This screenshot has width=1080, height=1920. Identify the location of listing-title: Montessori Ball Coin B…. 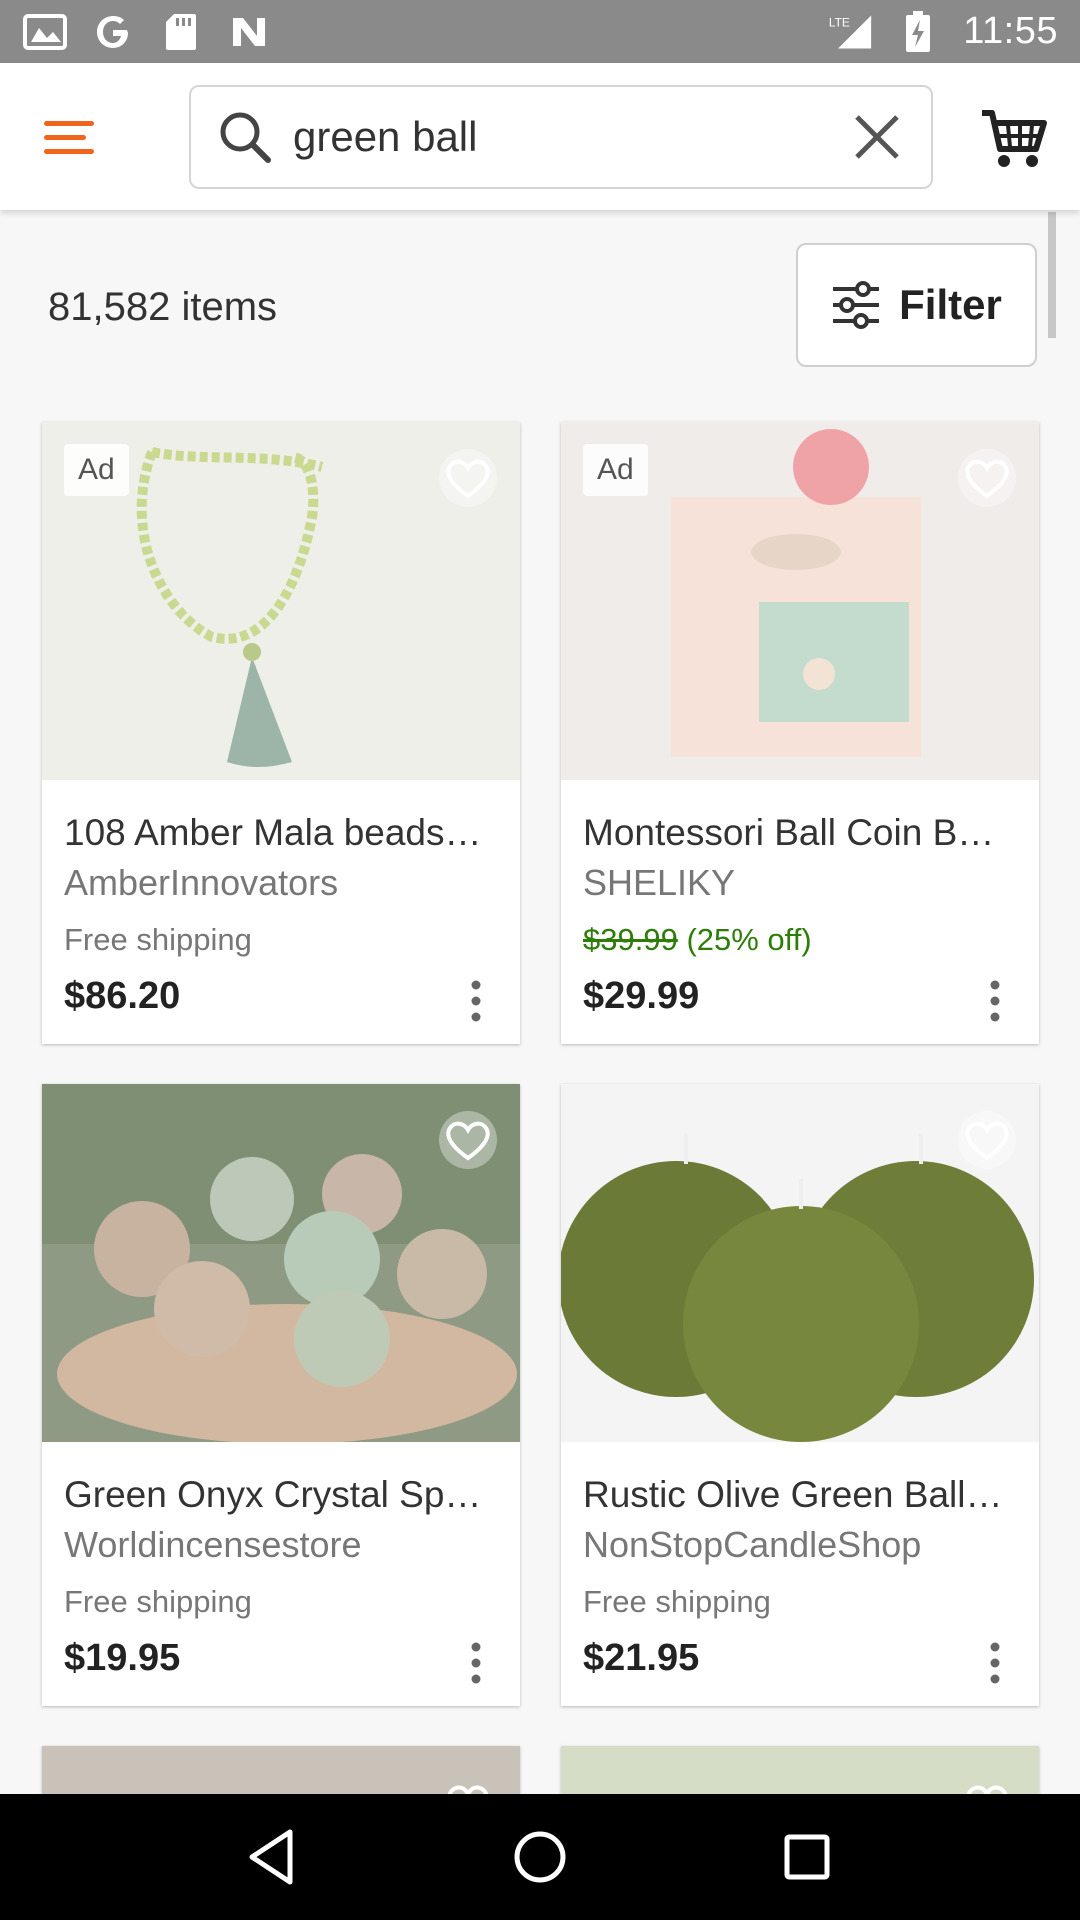
(803, 833).